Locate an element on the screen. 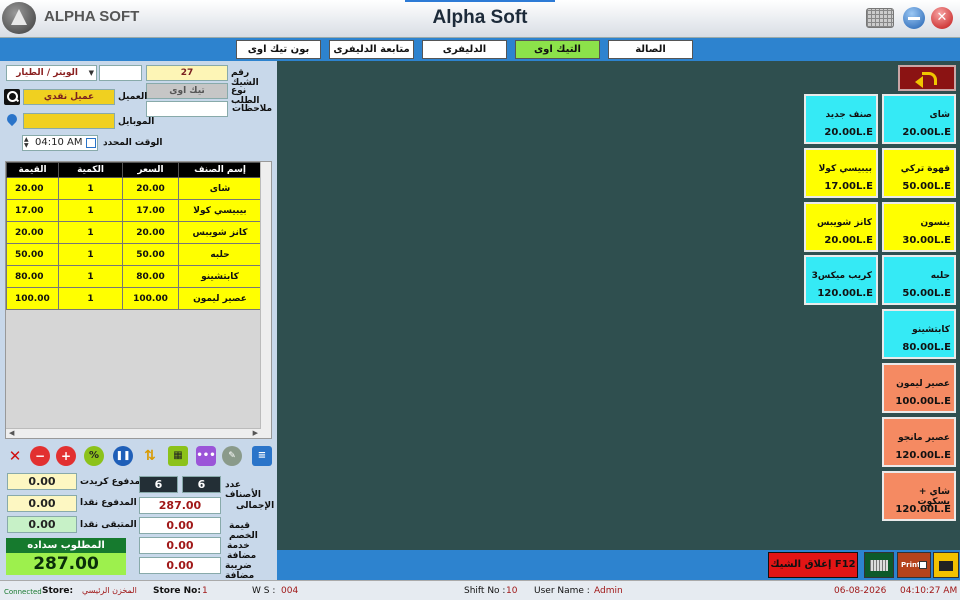 This screenshot has width=960, height=600. cell-name: عصير ليمون is located at coordinates (220, 298).